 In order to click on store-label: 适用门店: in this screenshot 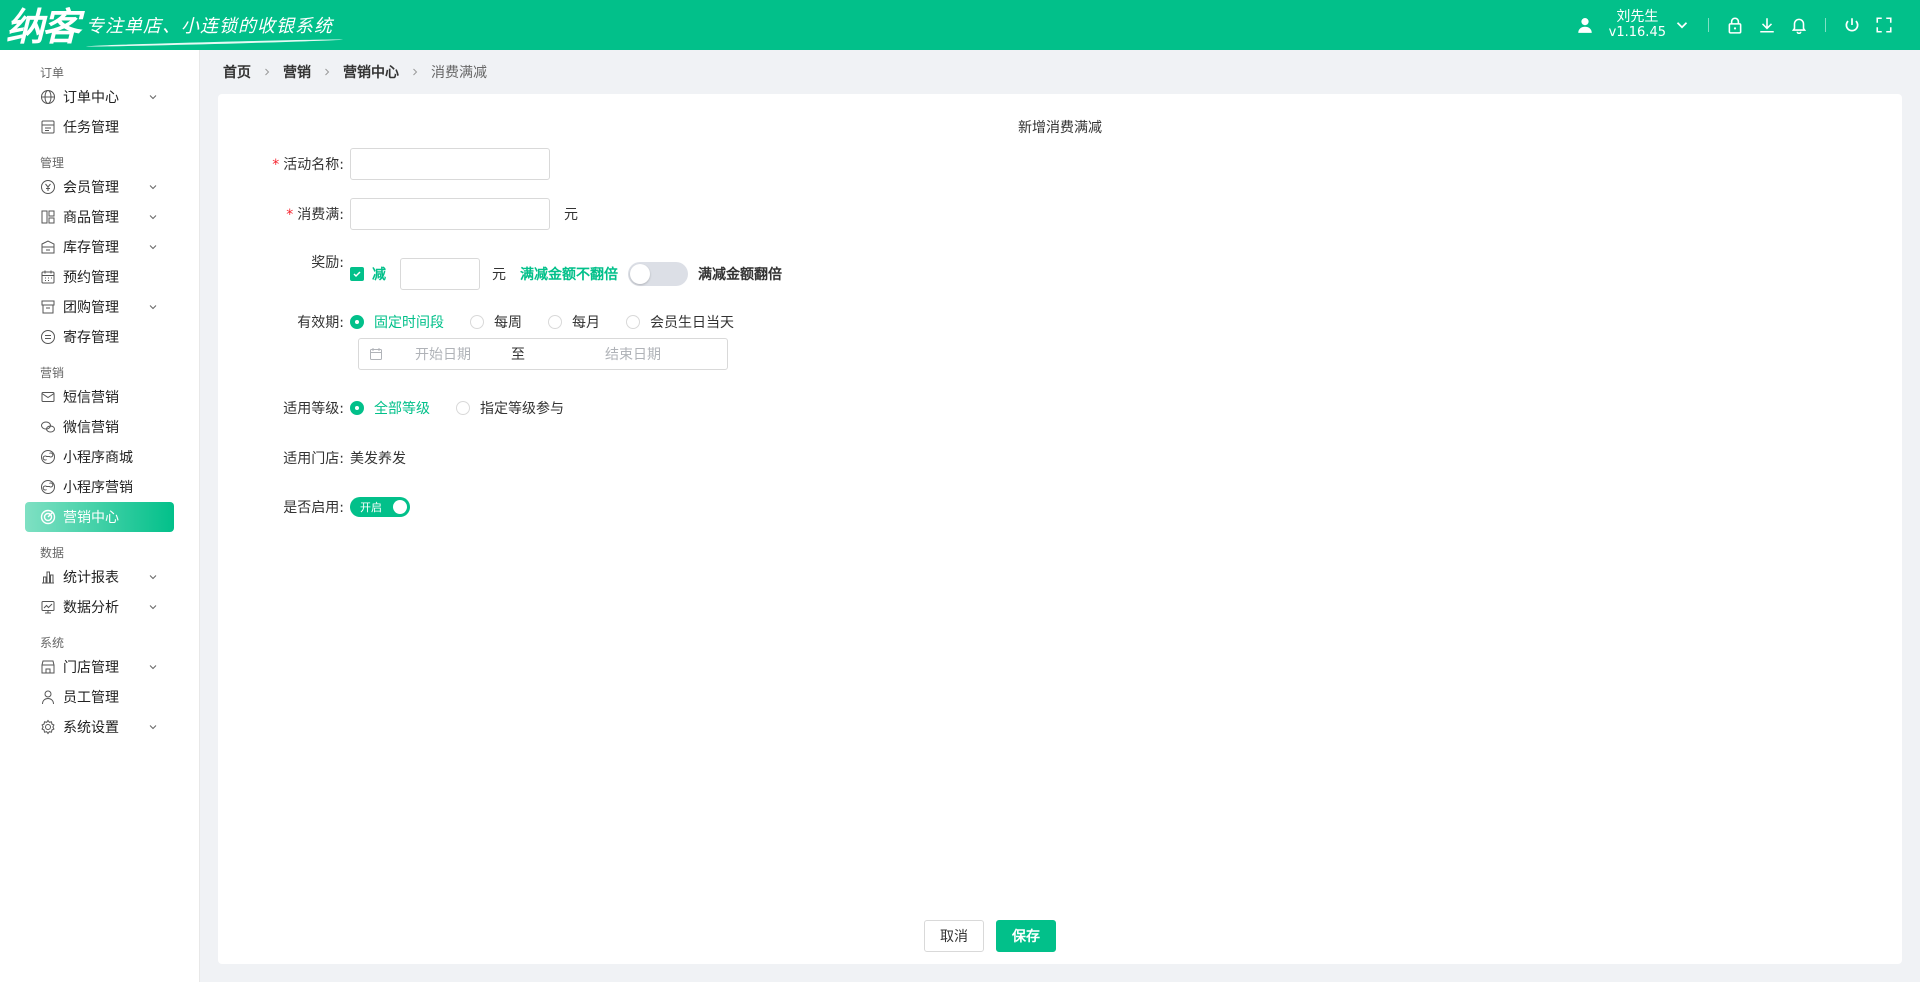, I will do `click(313, 459)`.